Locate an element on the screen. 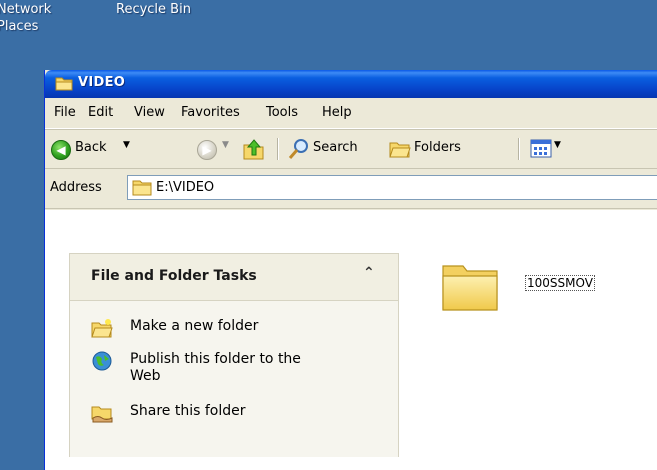  back-arrow-icon: ◀ is located at coordinates (61, 150).